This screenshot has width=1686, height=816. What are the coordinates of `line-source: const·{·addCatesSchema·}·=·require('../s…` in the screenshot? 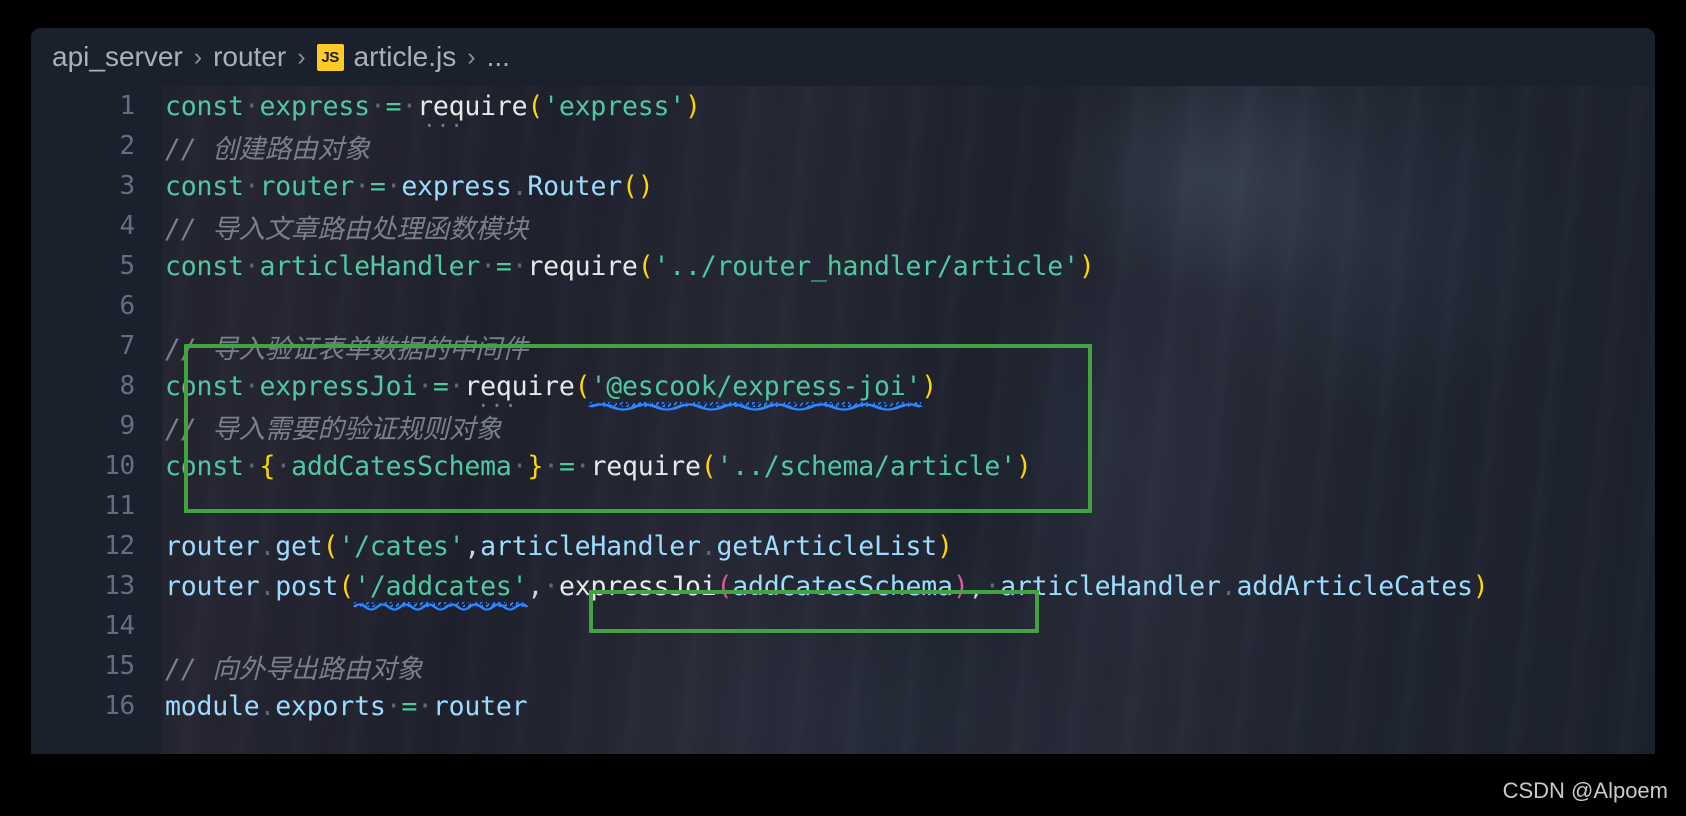 It's located at (583, 466).